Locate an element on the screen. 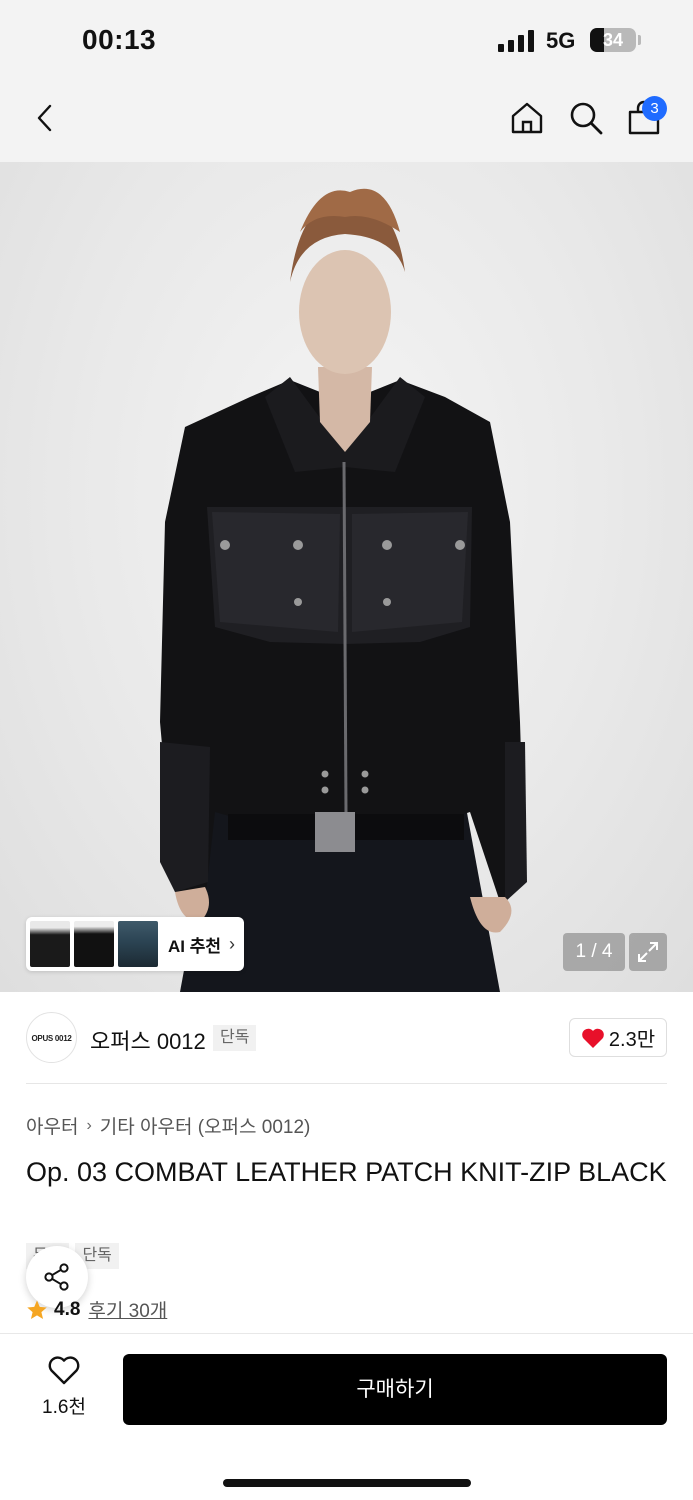 The width and height of the screenshot is (693, 1500). divider is located at coordinates (346, 1083).